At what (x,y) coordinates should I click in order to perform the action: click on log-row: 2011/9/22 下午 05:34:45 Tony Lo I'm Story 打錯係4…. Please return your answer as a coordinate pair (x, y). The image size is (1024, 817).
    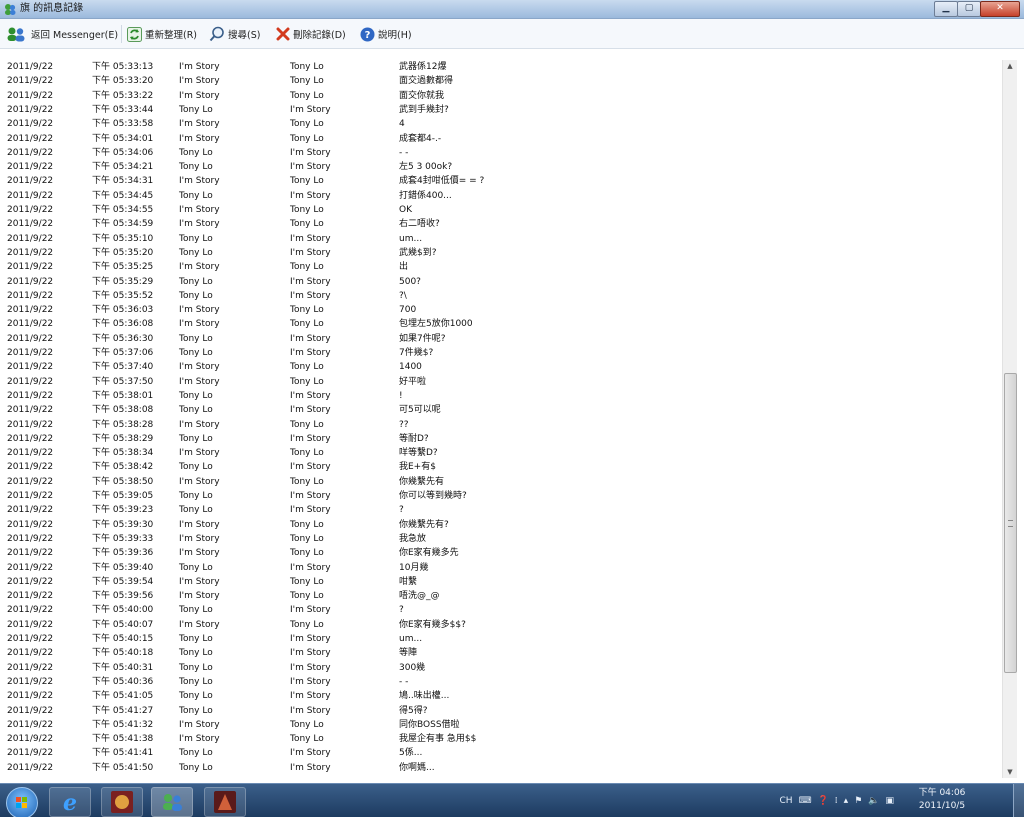
    Looking at the image, I should click on (500, 196).